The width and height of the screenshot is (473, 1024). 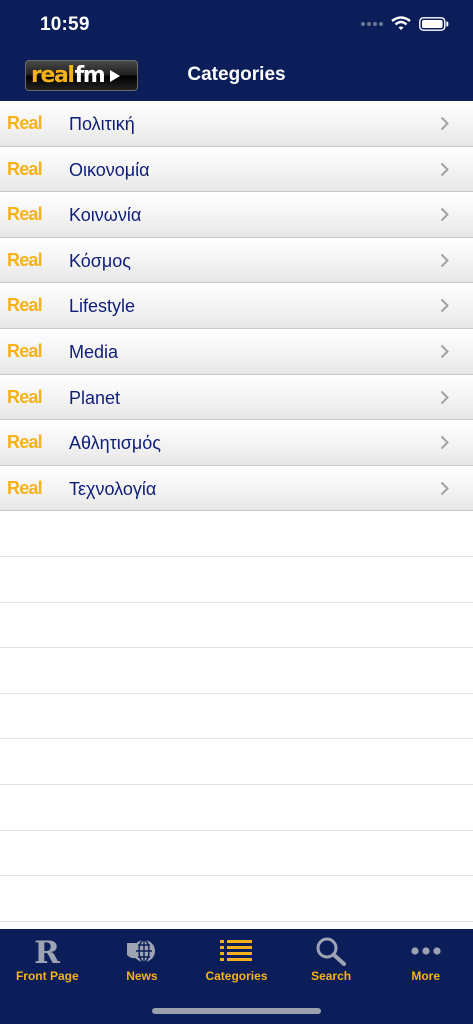 I want to click on home-indicator, so click(x=236, y=1011).